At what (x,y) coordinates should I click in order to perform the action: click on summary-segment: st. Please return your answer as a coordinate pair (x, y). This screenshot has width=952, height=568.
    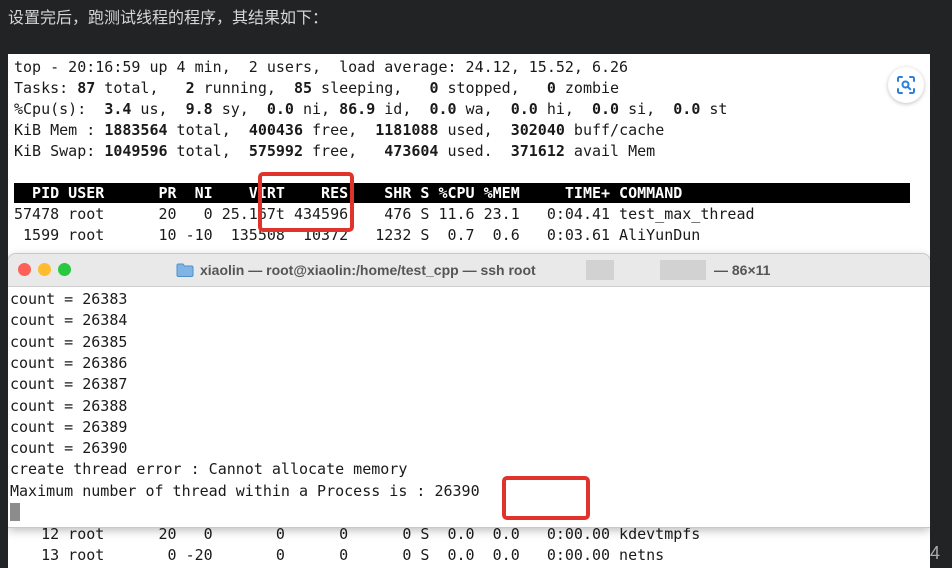
    Looking at the image, I should click on (714, 109).